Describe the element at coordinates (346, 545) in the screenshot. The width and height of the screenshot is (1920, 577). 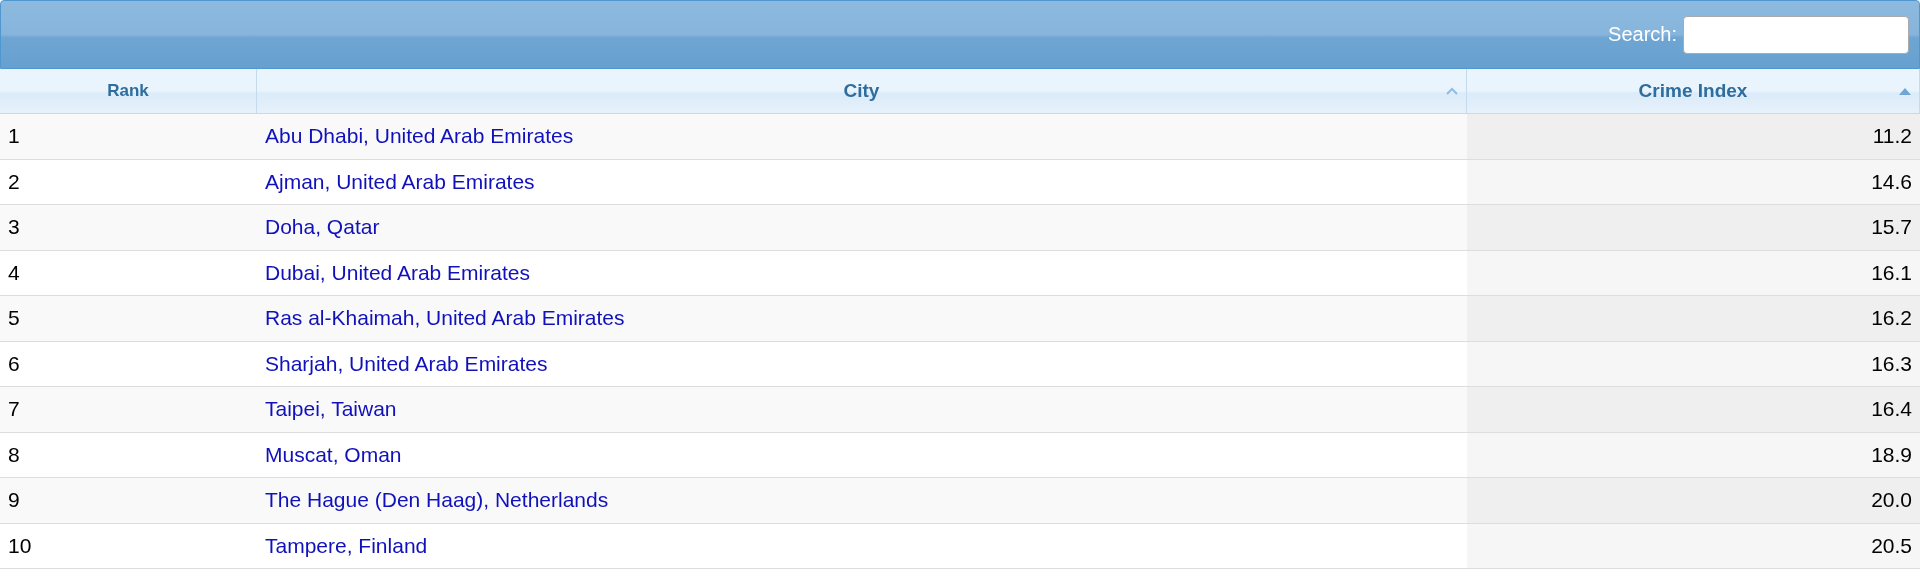
I see `city-link: Tampere, Finland` at that location.